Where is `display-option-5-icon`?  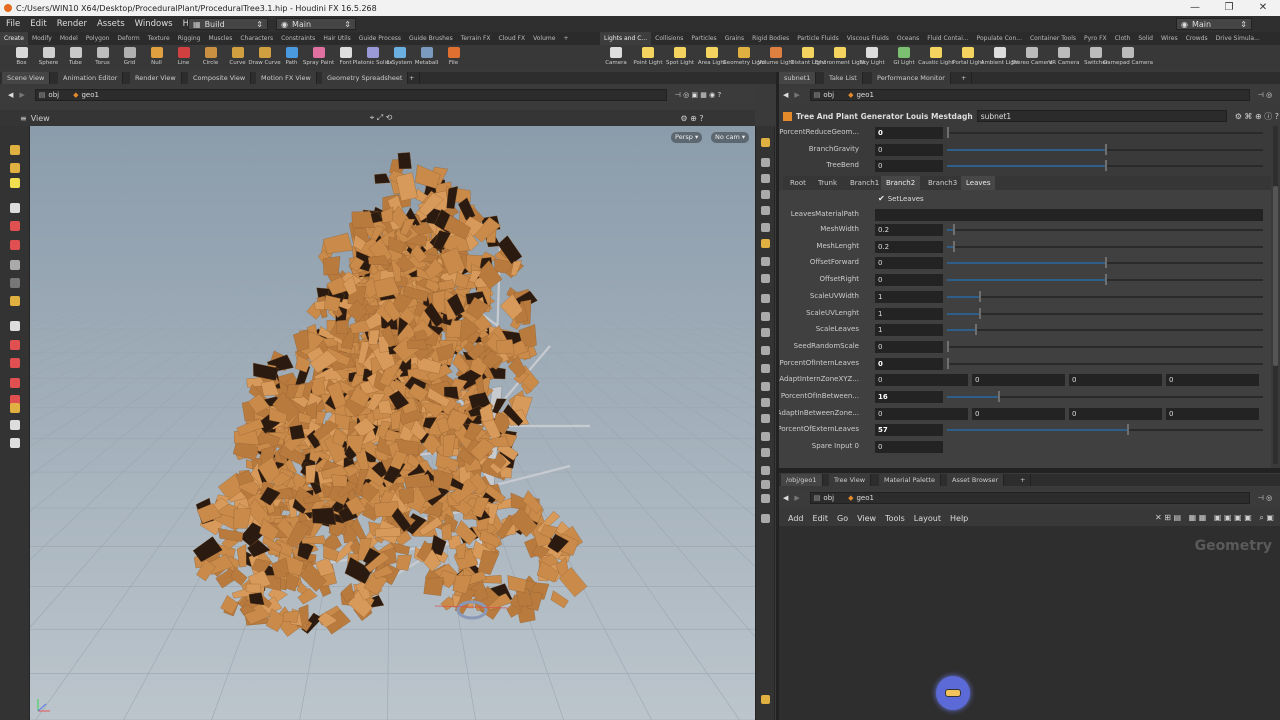
display-option-5-icon is located at coordinates (765, 227).